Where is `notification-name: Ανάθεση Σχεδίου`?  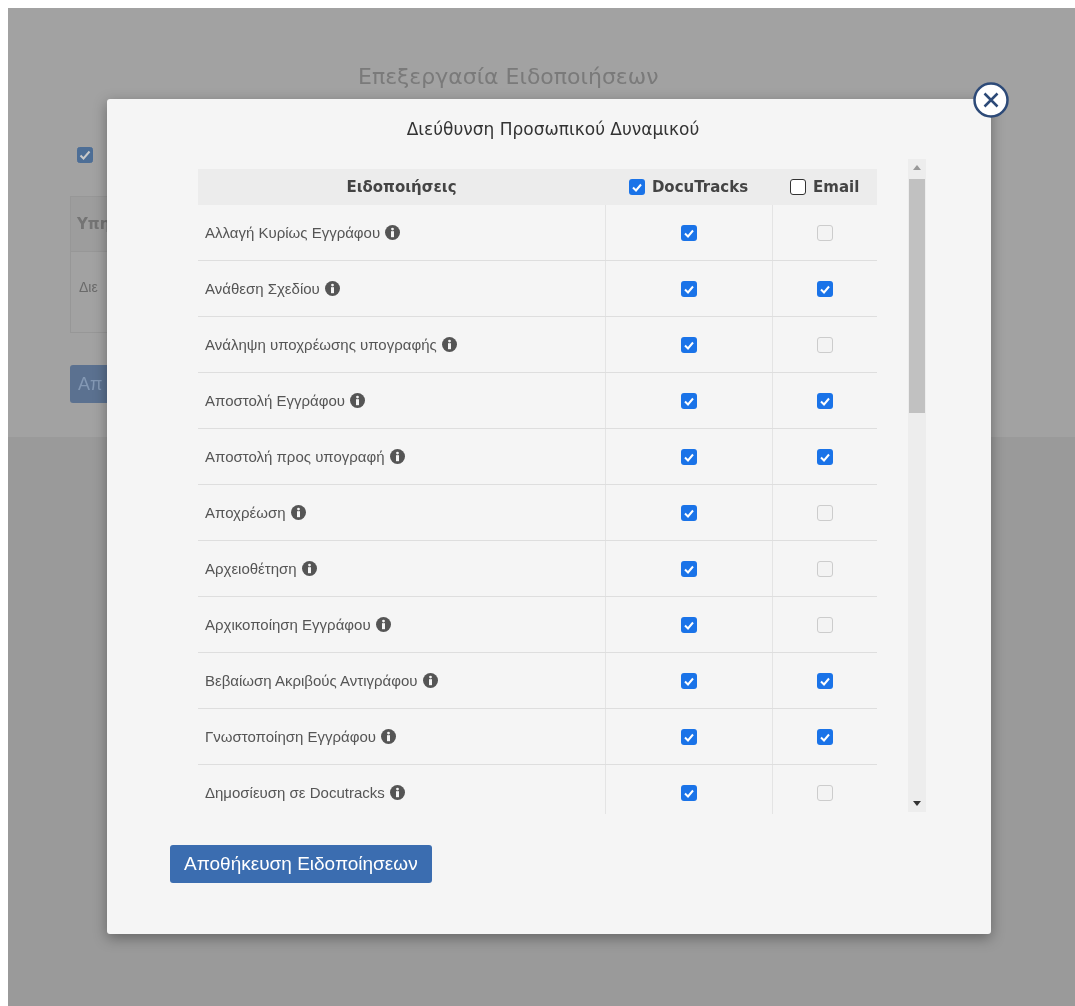
notification-name: Ανάθεση Σχεδίου is located at coordinates (262, 288).